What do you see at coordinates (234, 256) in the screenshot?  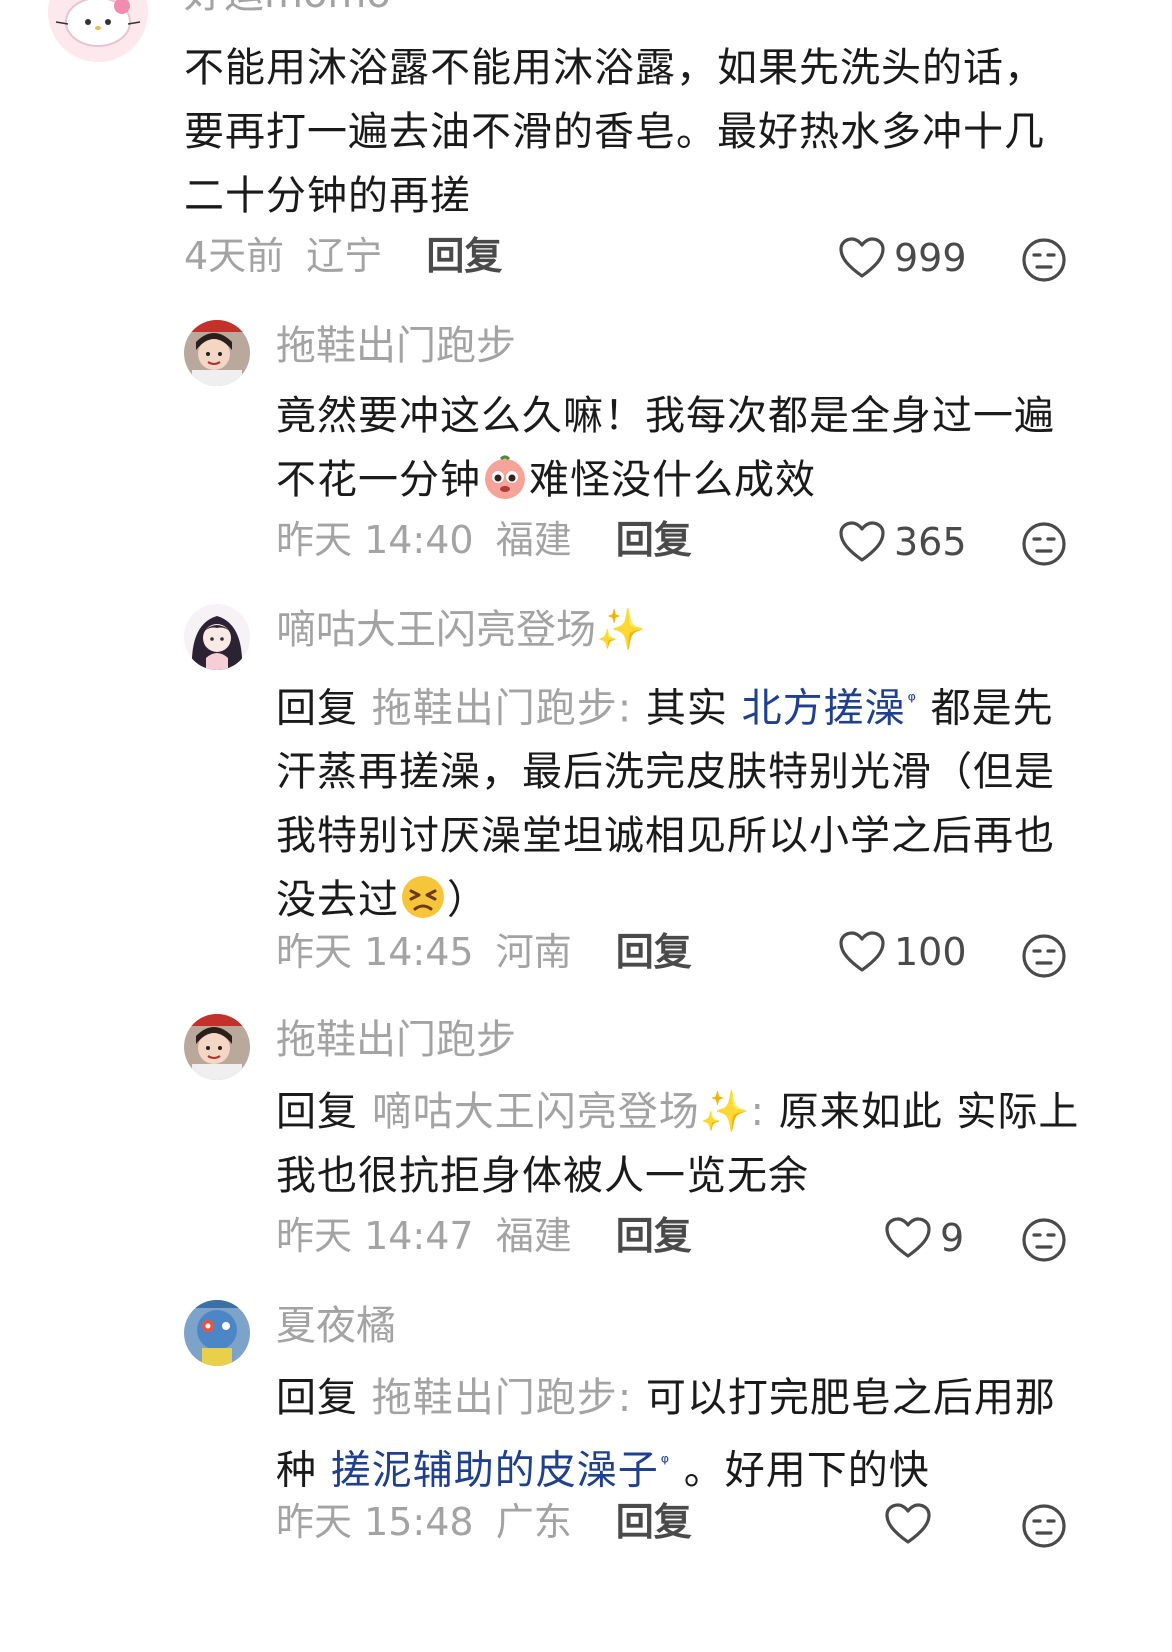 I see `timestamp: 4天前` at bounding box center [234, 256].